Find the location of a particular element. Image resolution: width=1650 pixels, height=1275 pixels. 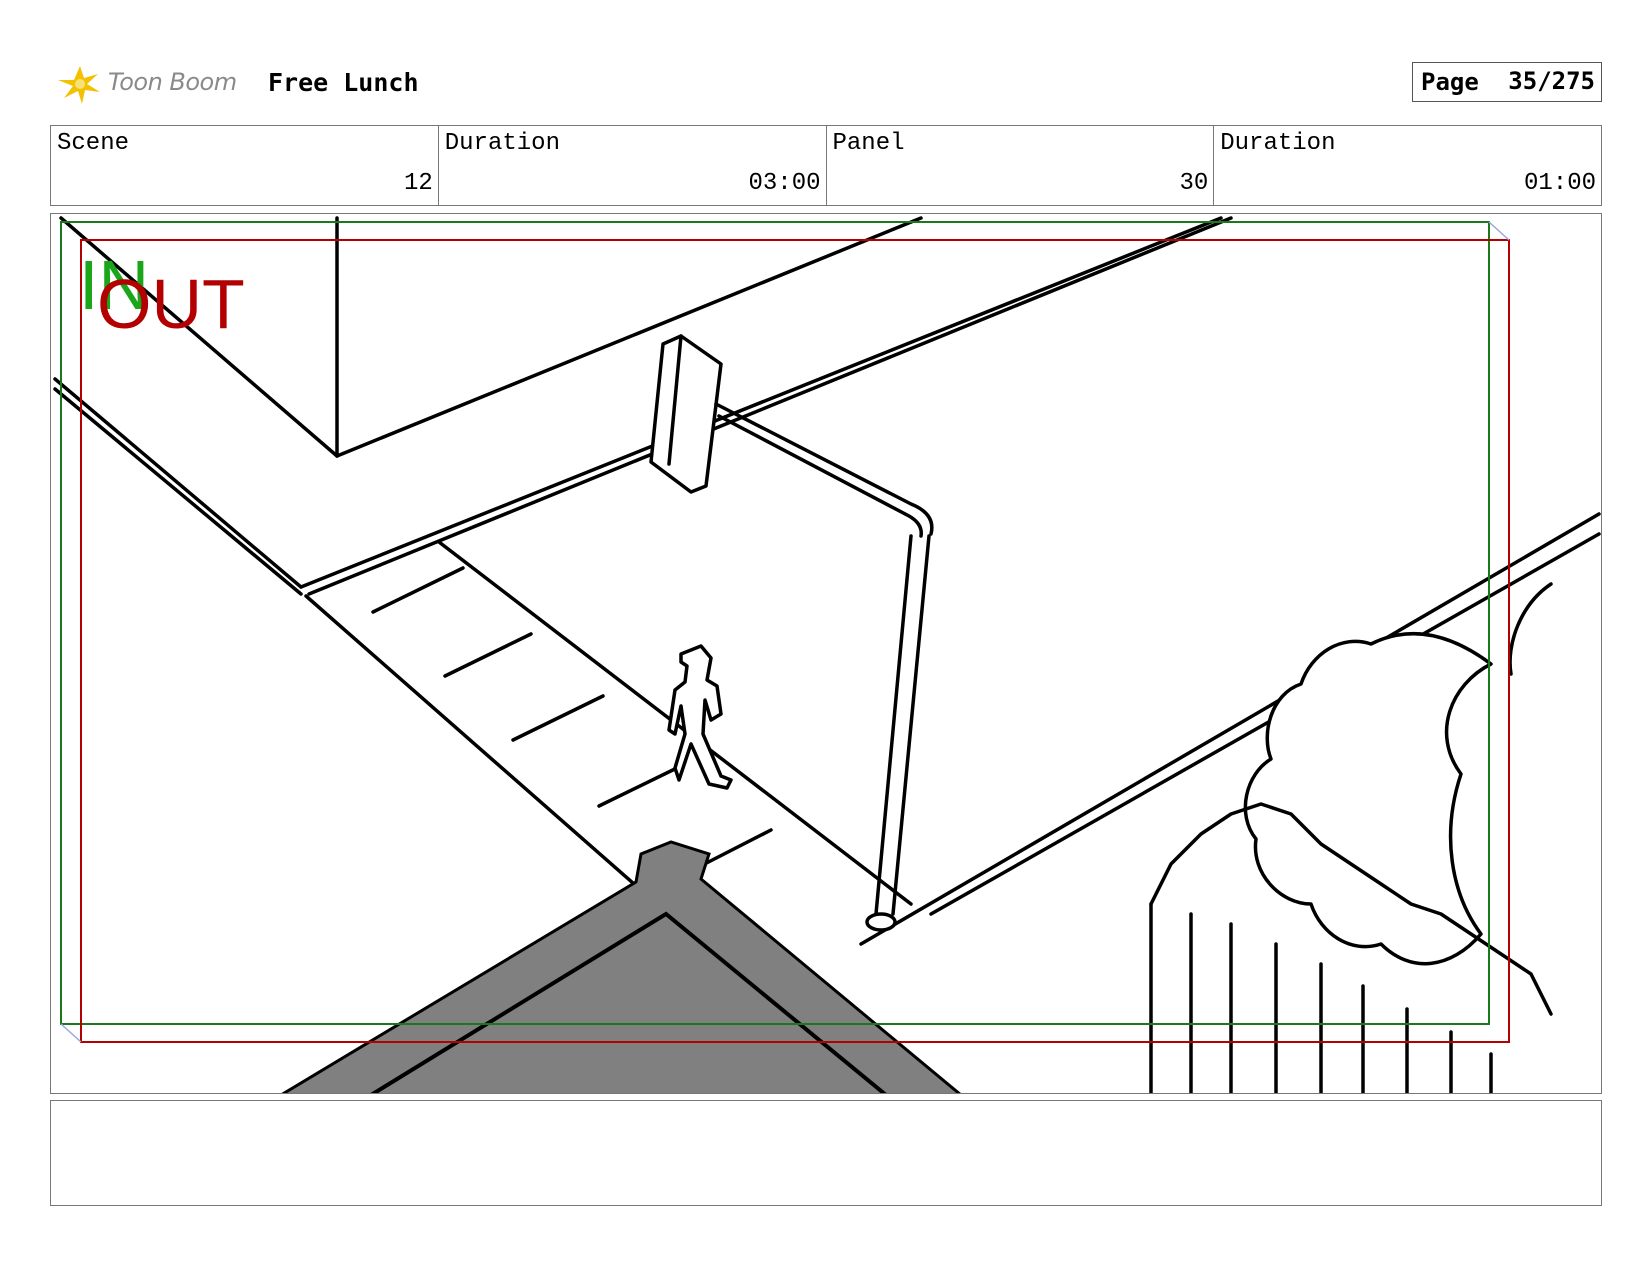

panel-duration-cell: Duration 01:00 is located at coordinates (1407, 165).